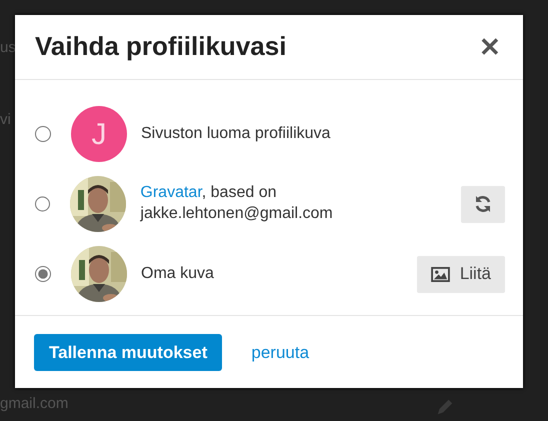  I want to click on save-button: Tallenna muutokset, so click(128, 352).